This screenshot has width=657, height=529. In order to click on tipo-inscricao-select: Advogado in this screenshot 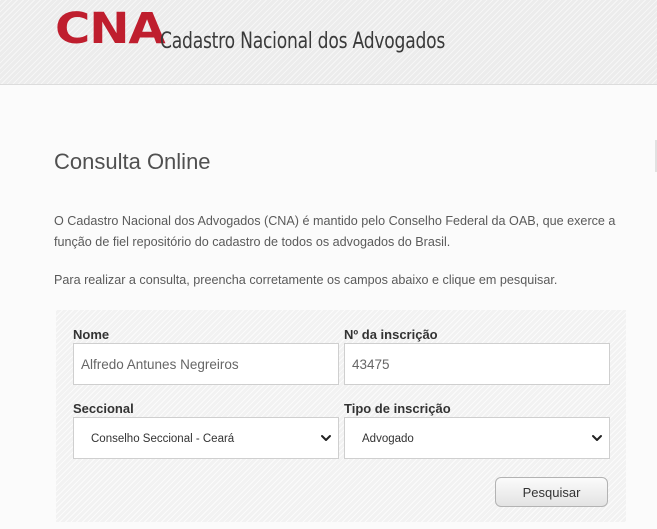, I will do `click(477, 438)`.